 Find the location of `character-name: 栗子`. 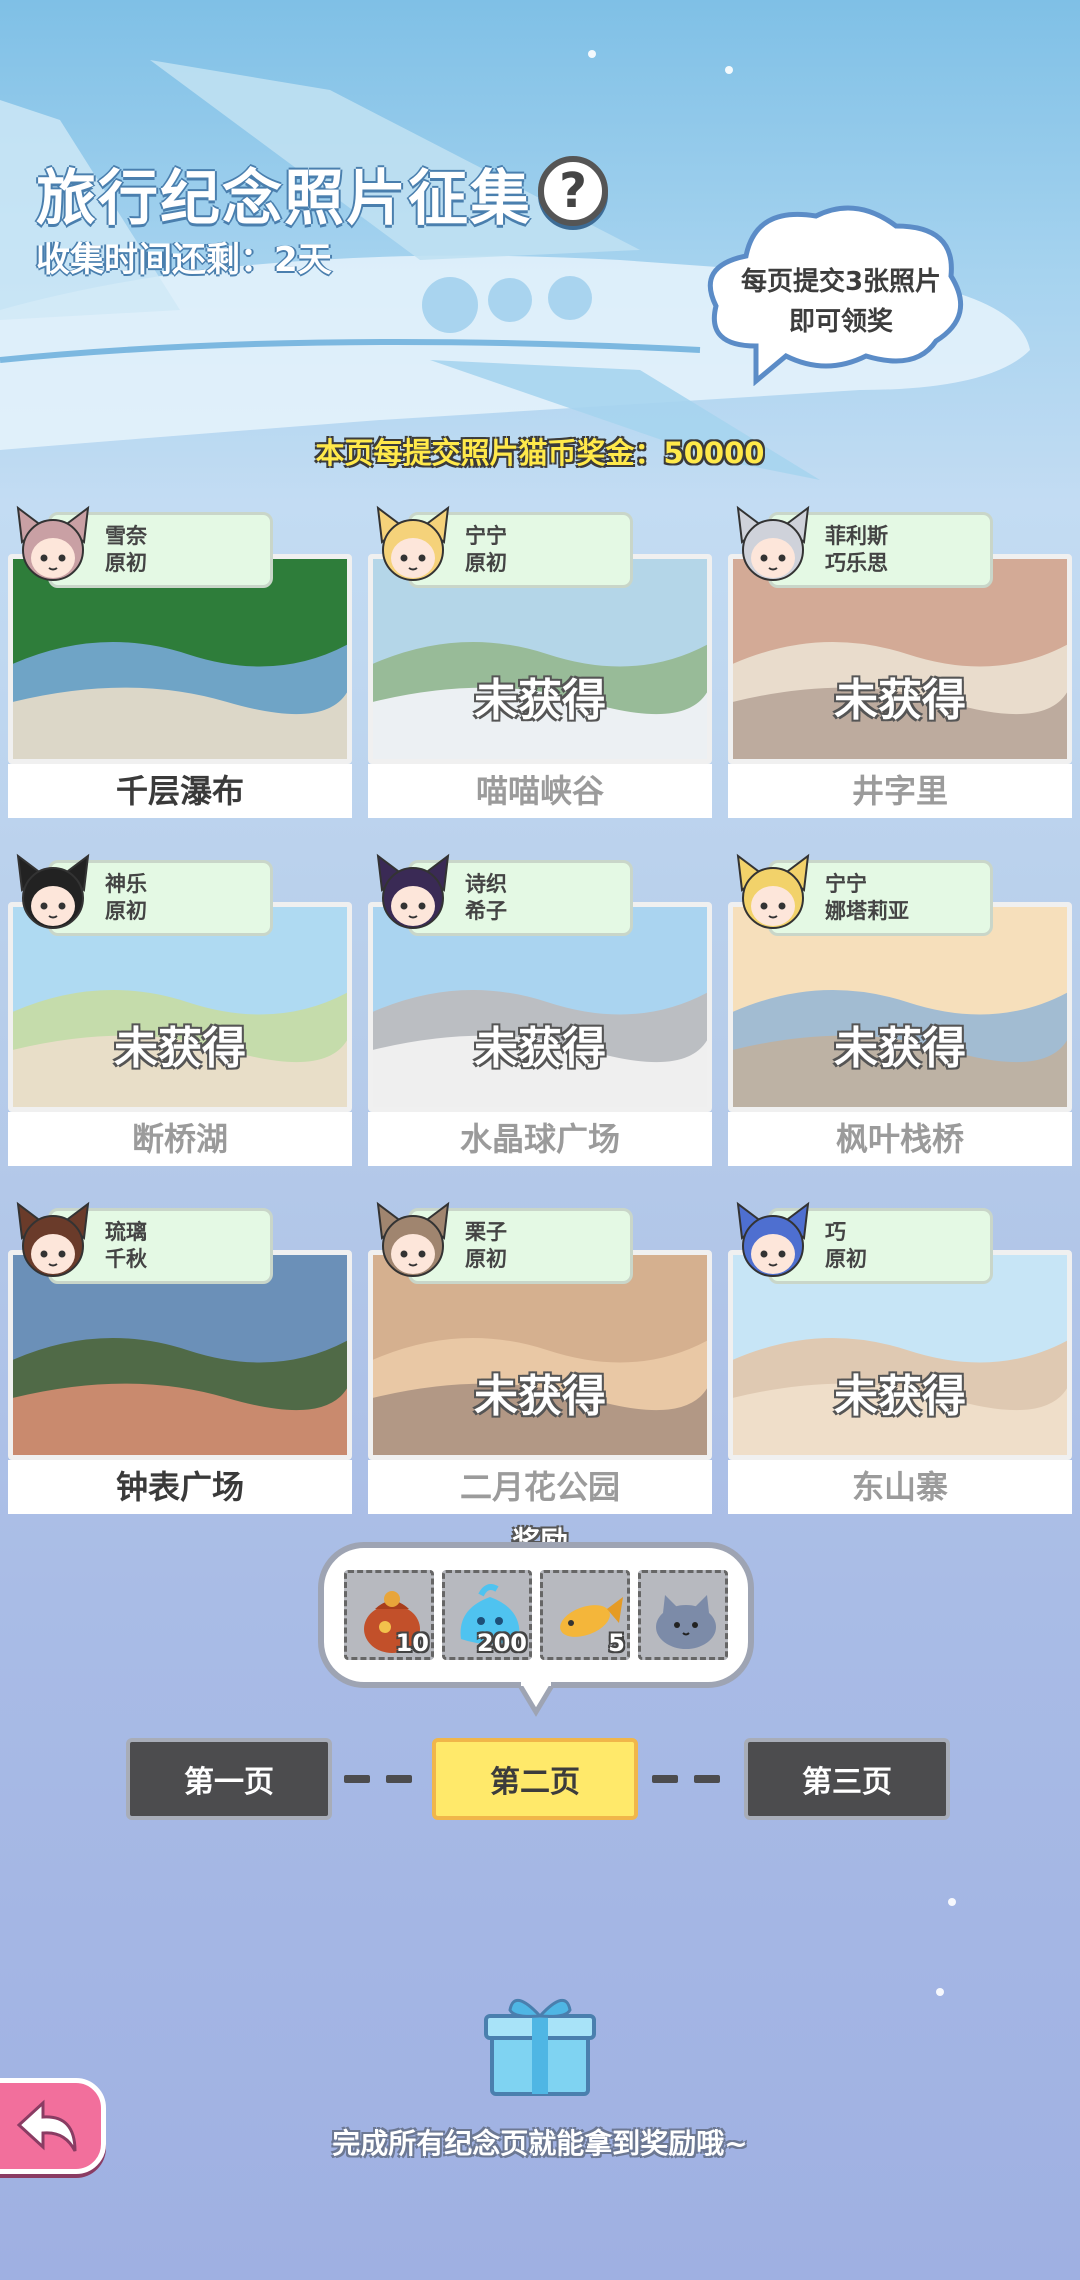

character-name: 栗子 is located at coordinates (486, 1232).